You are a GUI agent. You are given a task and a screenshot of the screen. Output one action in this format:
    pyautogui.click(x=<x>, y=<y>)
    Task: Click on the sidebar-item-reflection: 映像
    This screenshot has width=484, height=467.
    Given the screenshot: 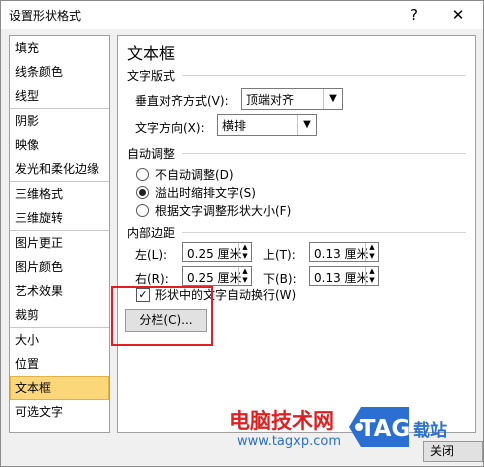 What is the action you would take?
    pyautogui.click(x=59, y=145)
    